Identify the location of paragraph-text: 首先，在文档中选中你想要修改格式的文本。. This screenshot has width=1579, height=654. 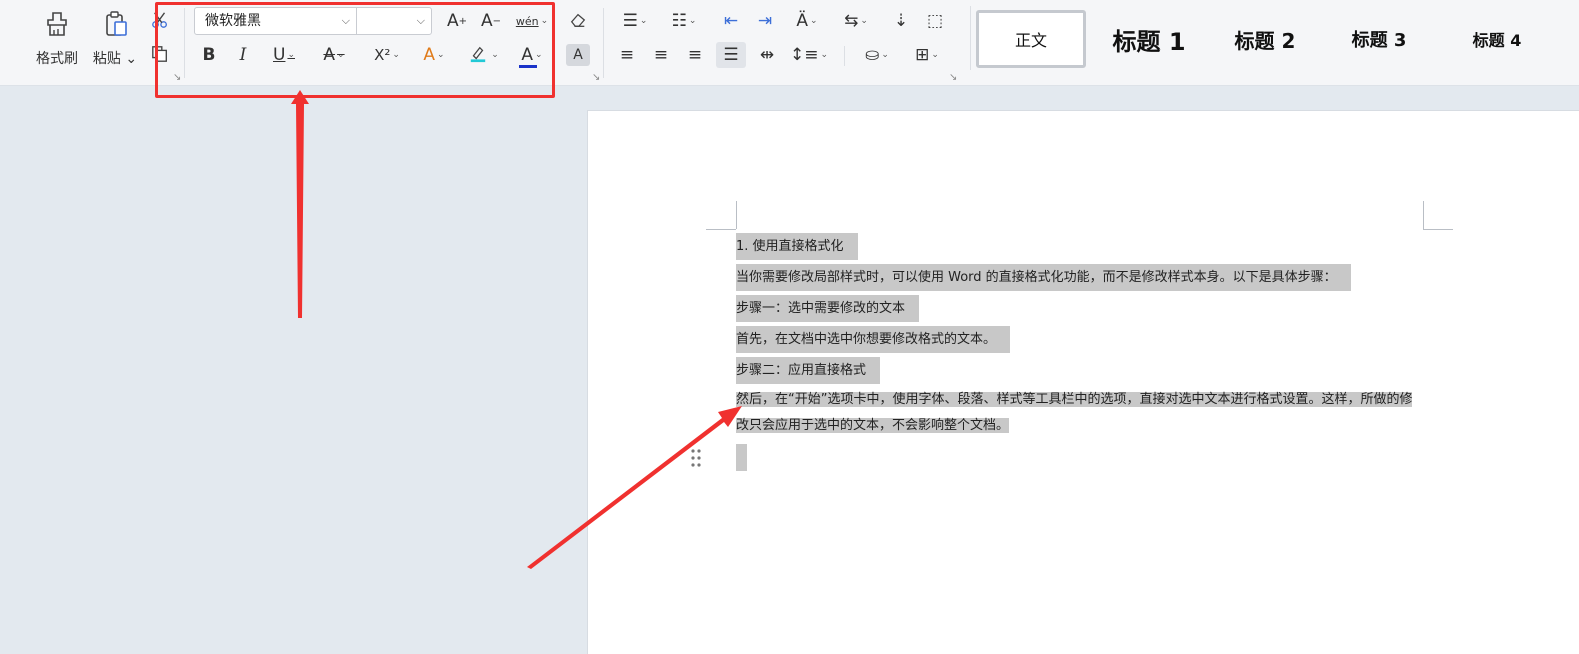
(873, 339).